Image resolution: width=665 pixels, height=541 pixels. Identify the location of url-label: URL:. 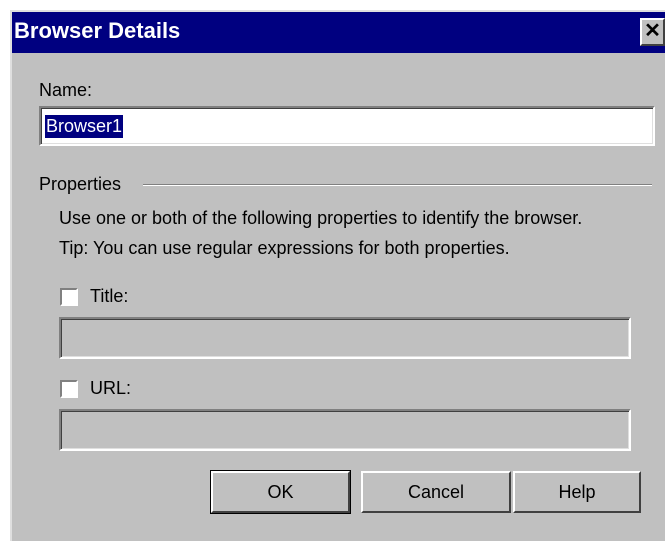
(111, 388).